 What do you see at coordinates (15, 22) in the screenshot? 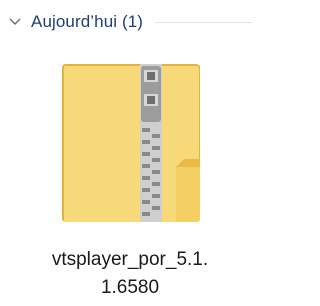
I see `chevron-down-icon` at bounding box center [15, 22].